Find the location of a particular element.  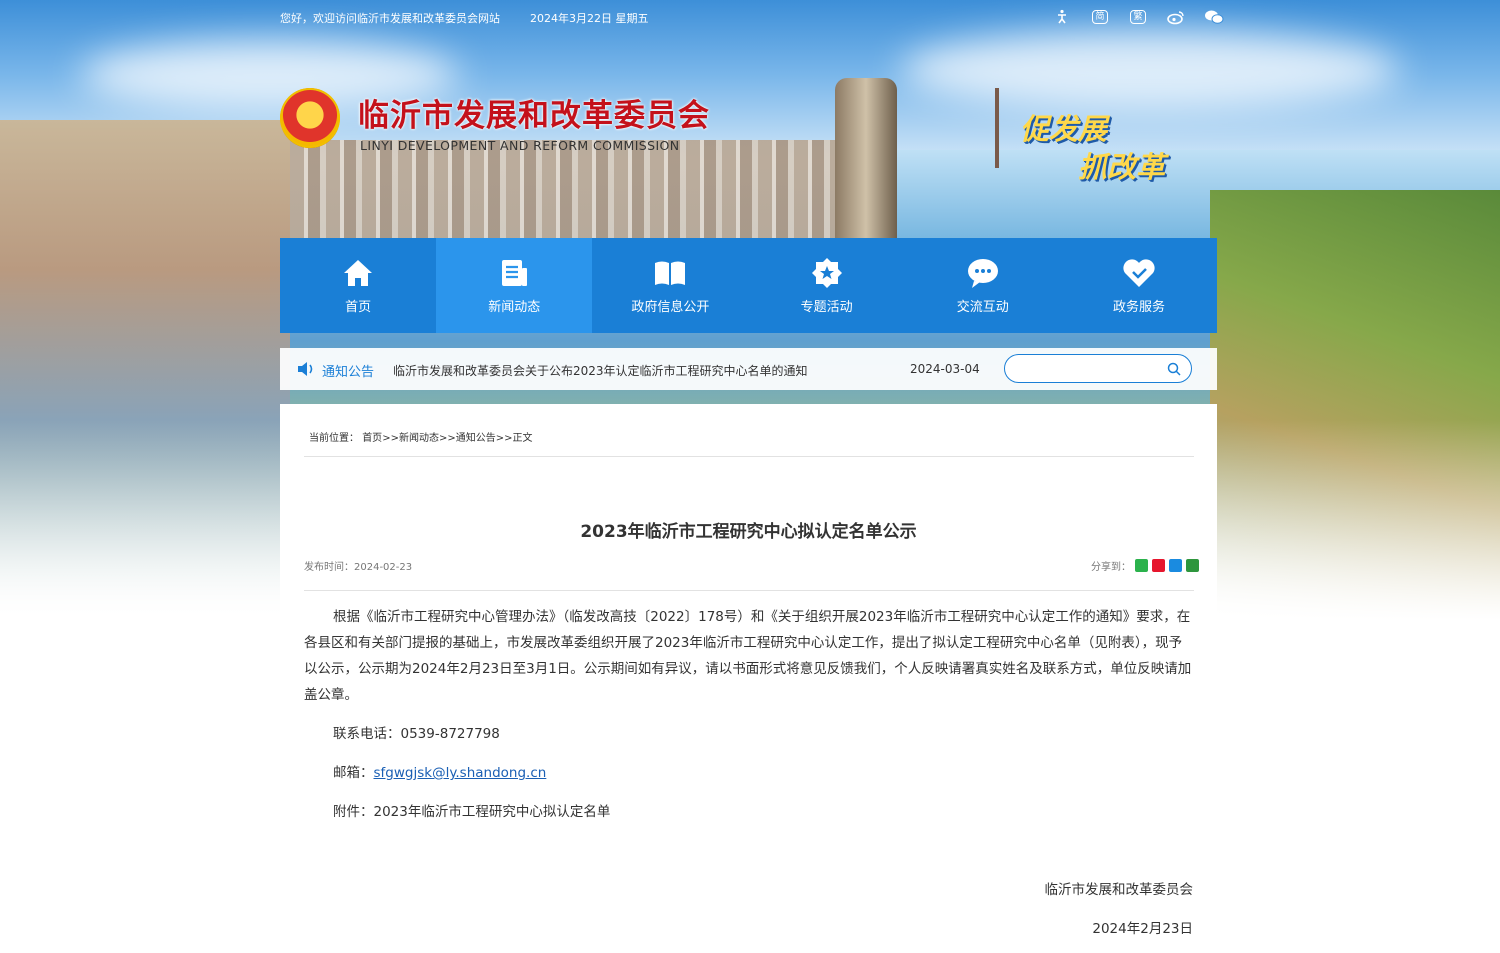

wechat-icon is located at coordinates (1214, 17).